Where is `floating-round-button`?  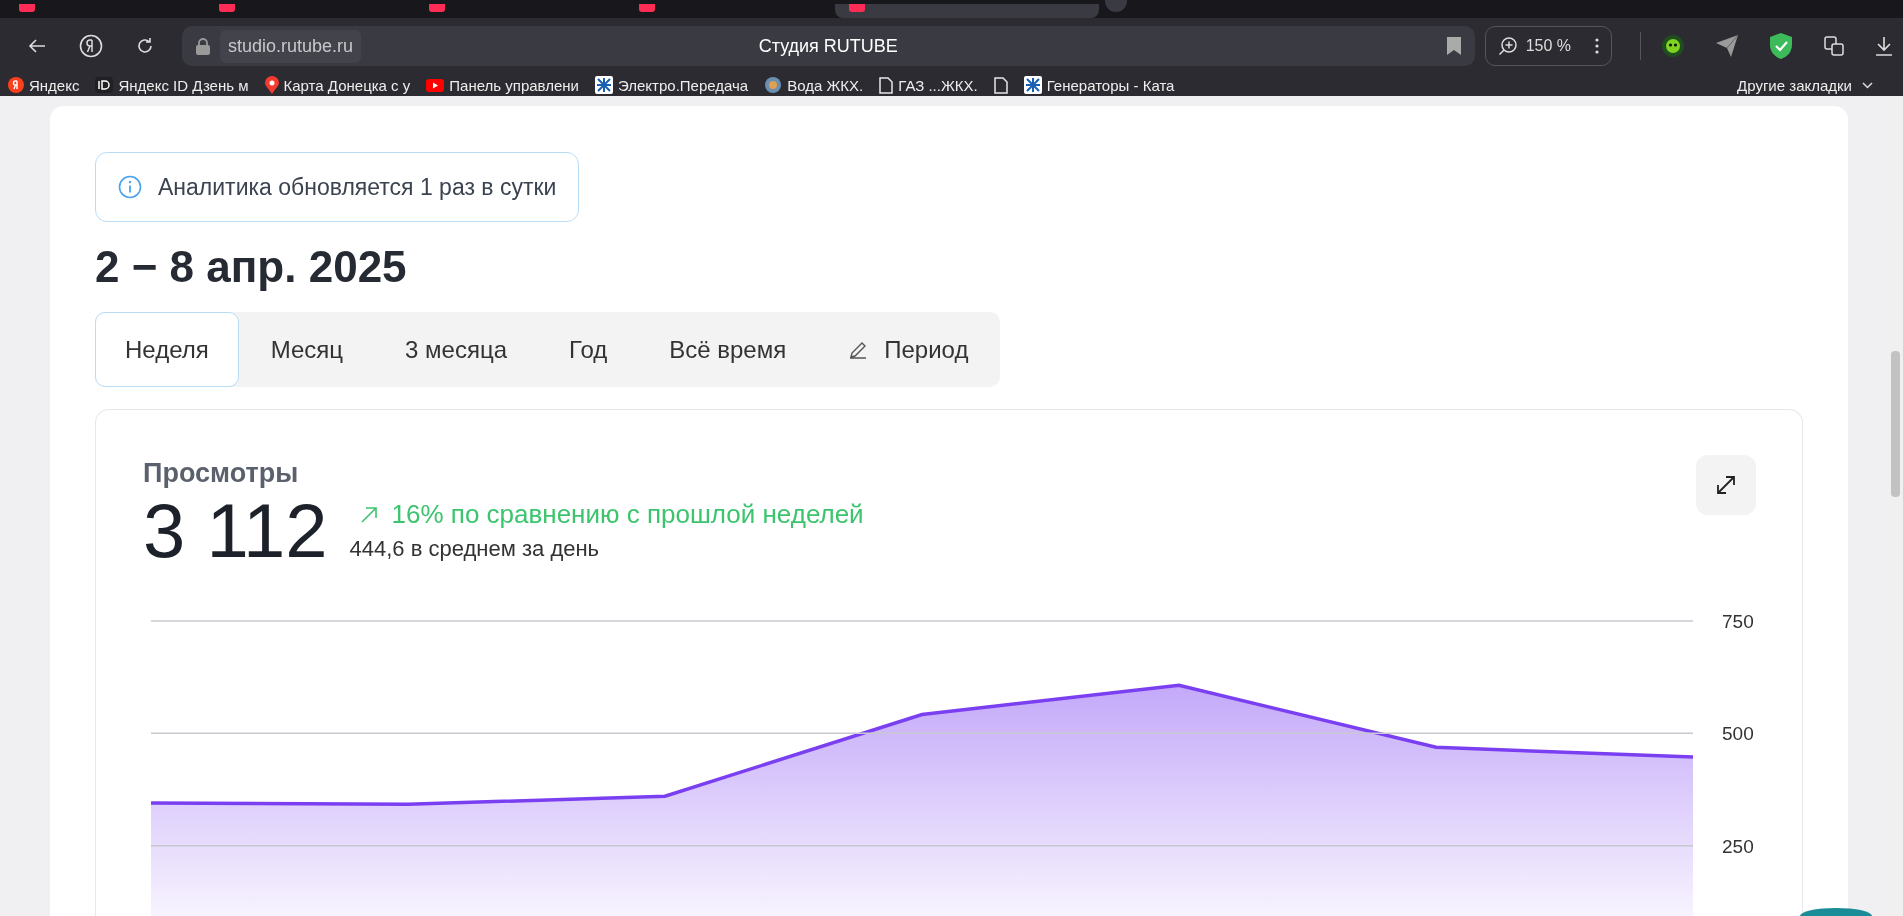 floating-round-button is located at coordinates (1836, 912).